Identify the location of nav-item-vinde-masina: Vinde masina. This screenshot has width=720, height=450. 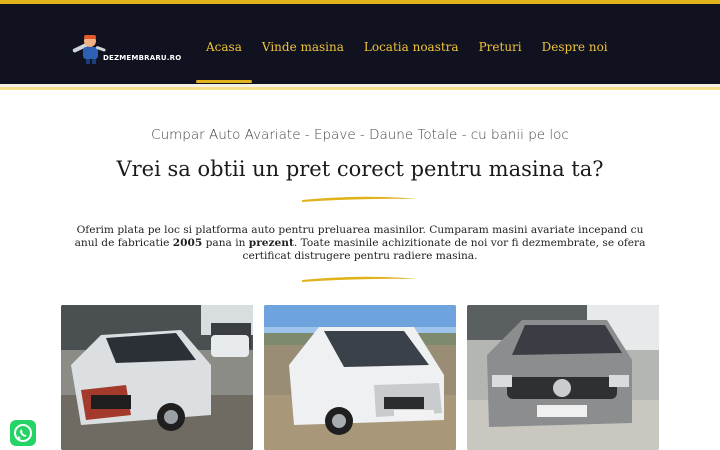
(303, 47).